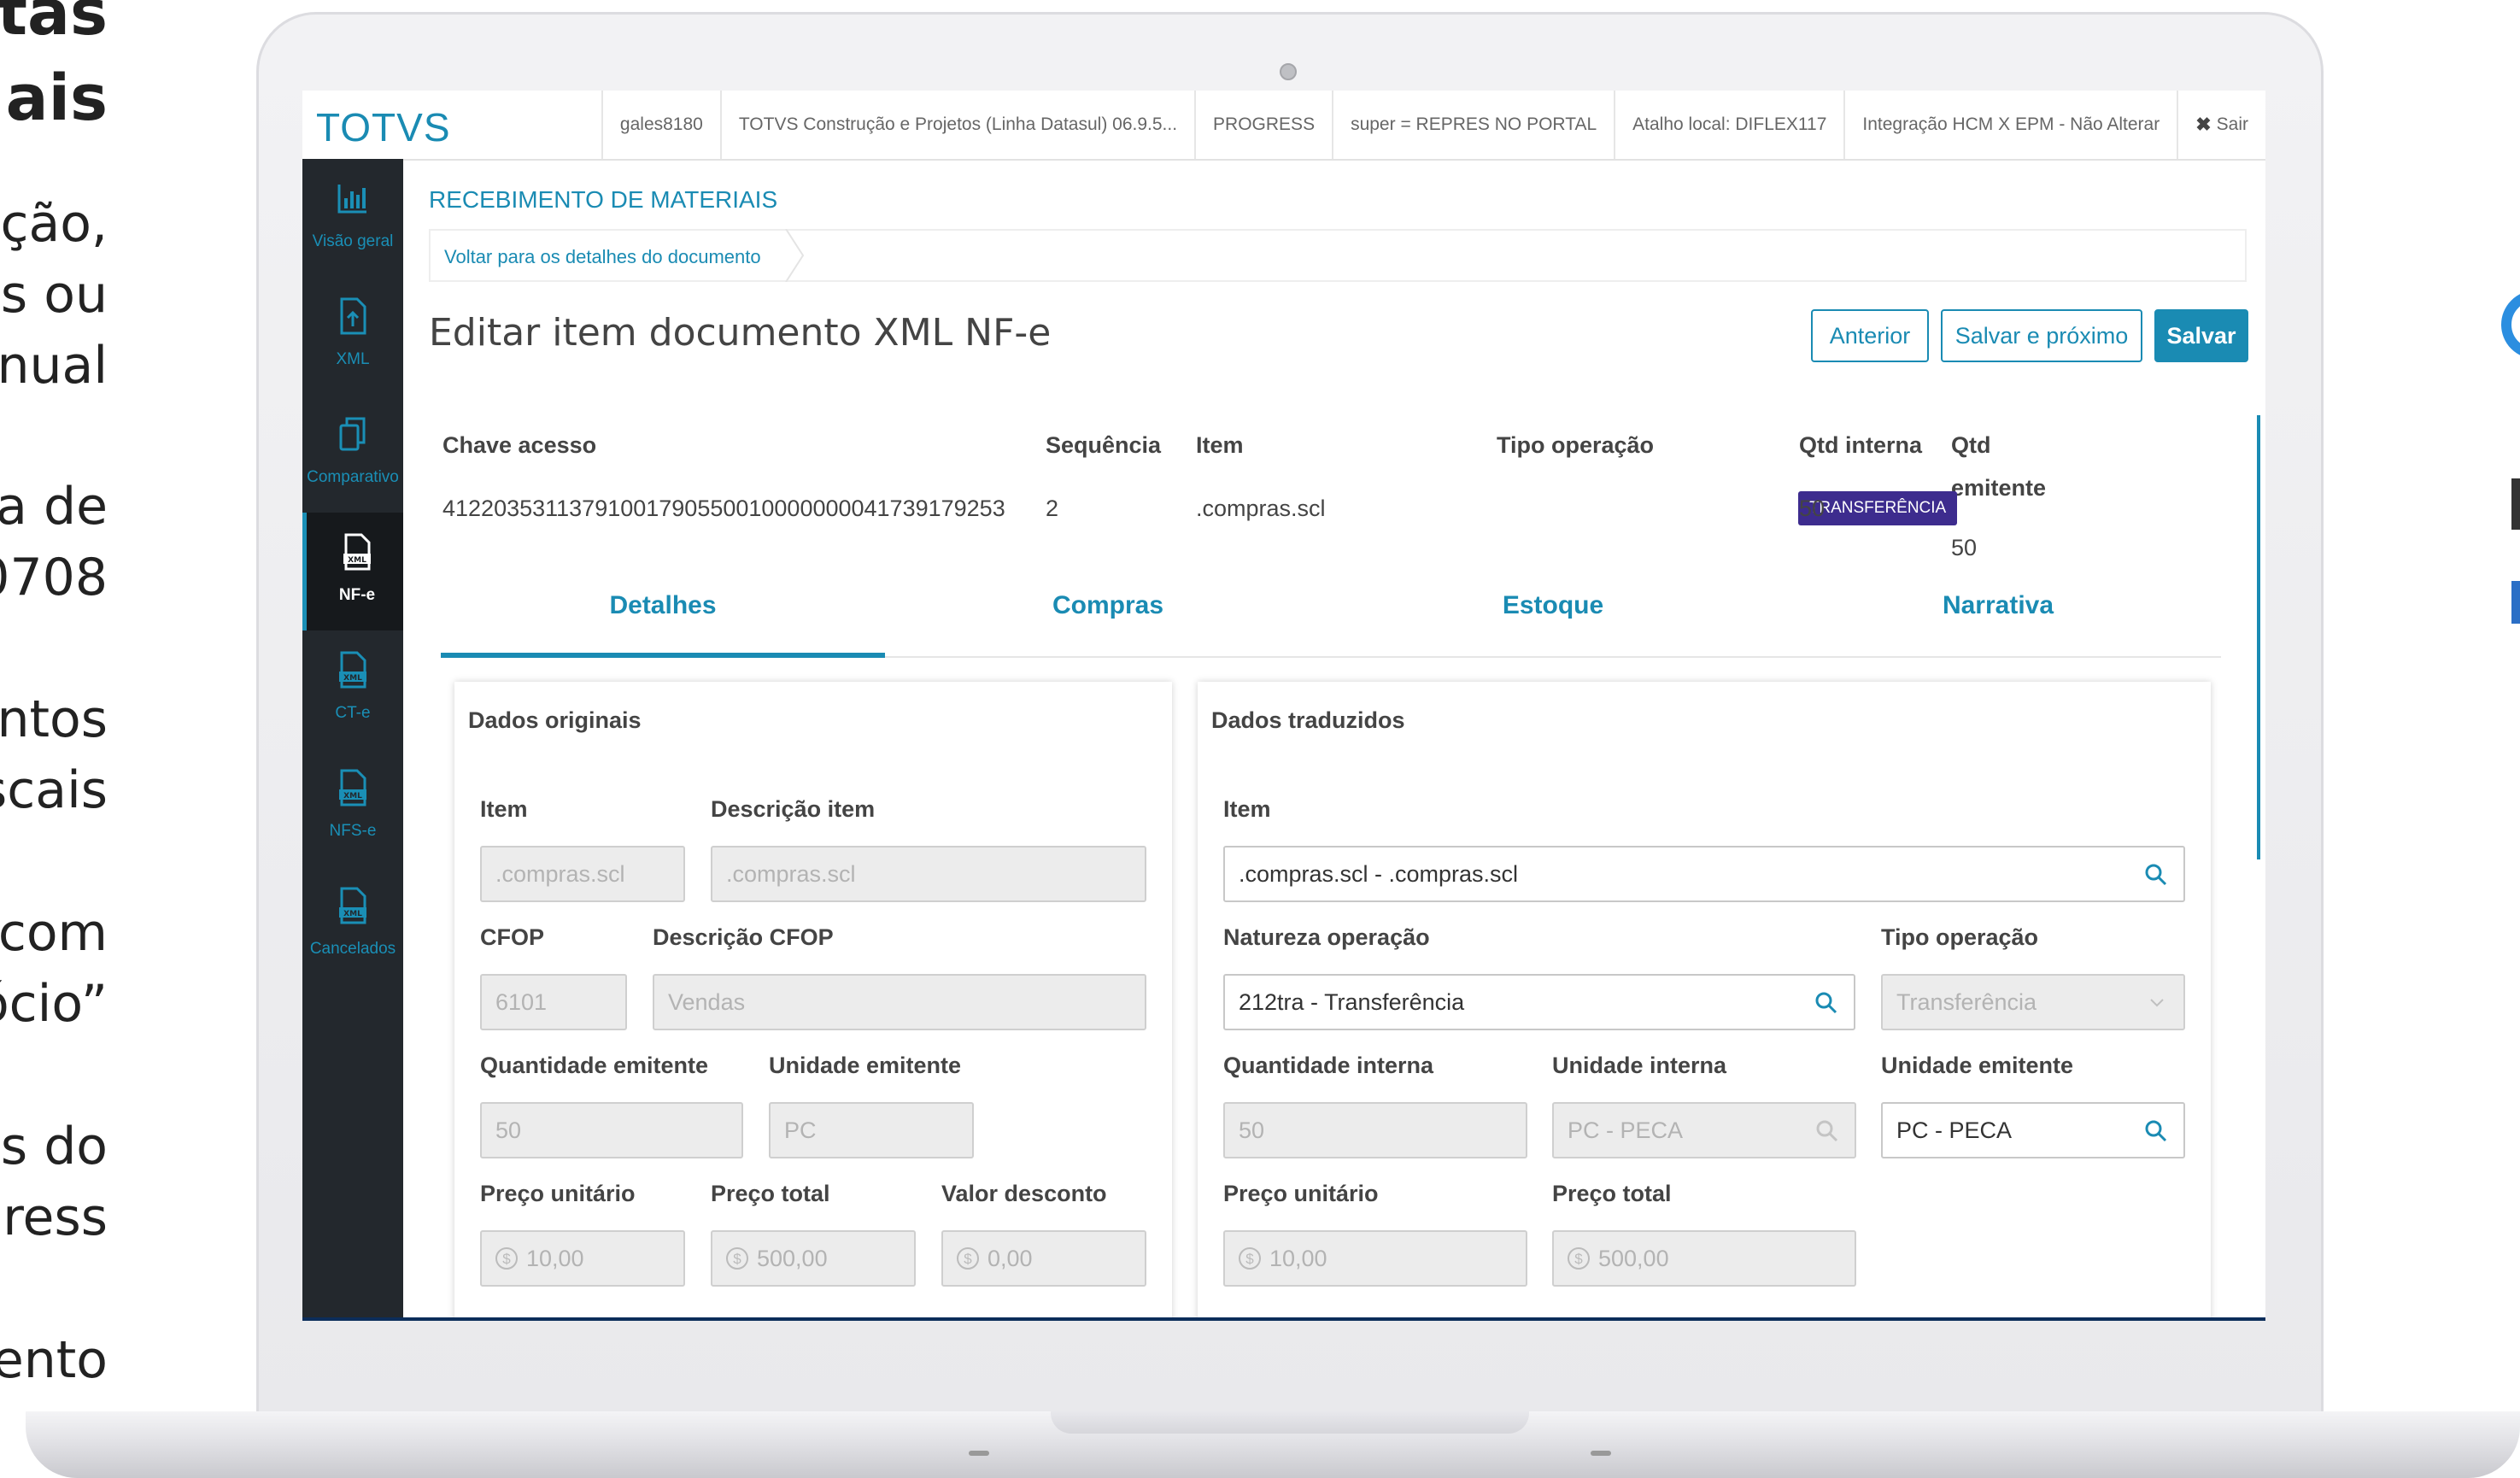 Image resolution: width=2520 pixels, height=1478 pixels. What do you see at coordinates (611, 1130) in the screenshot?
I see `issuer-qty-input: 50` at bounding box center [611, 1130].